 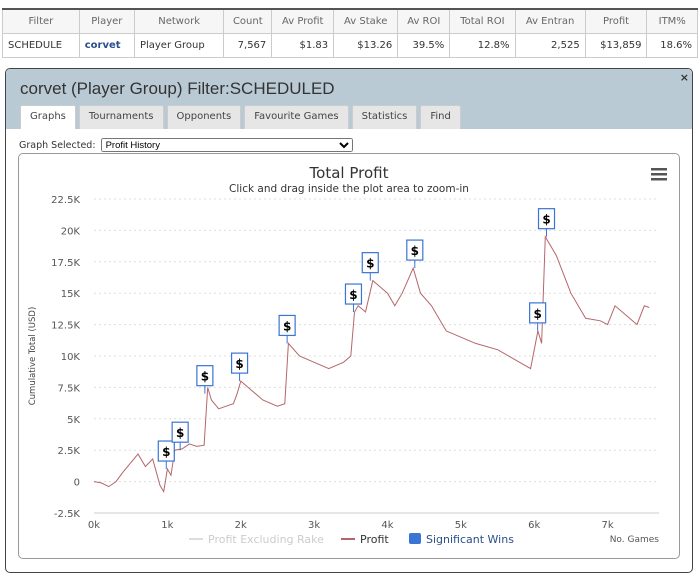 What do you see at coordinates (71, 231) in the screenshot?
I see `y-tick-label: 20K` at bounding box center [71, 231].